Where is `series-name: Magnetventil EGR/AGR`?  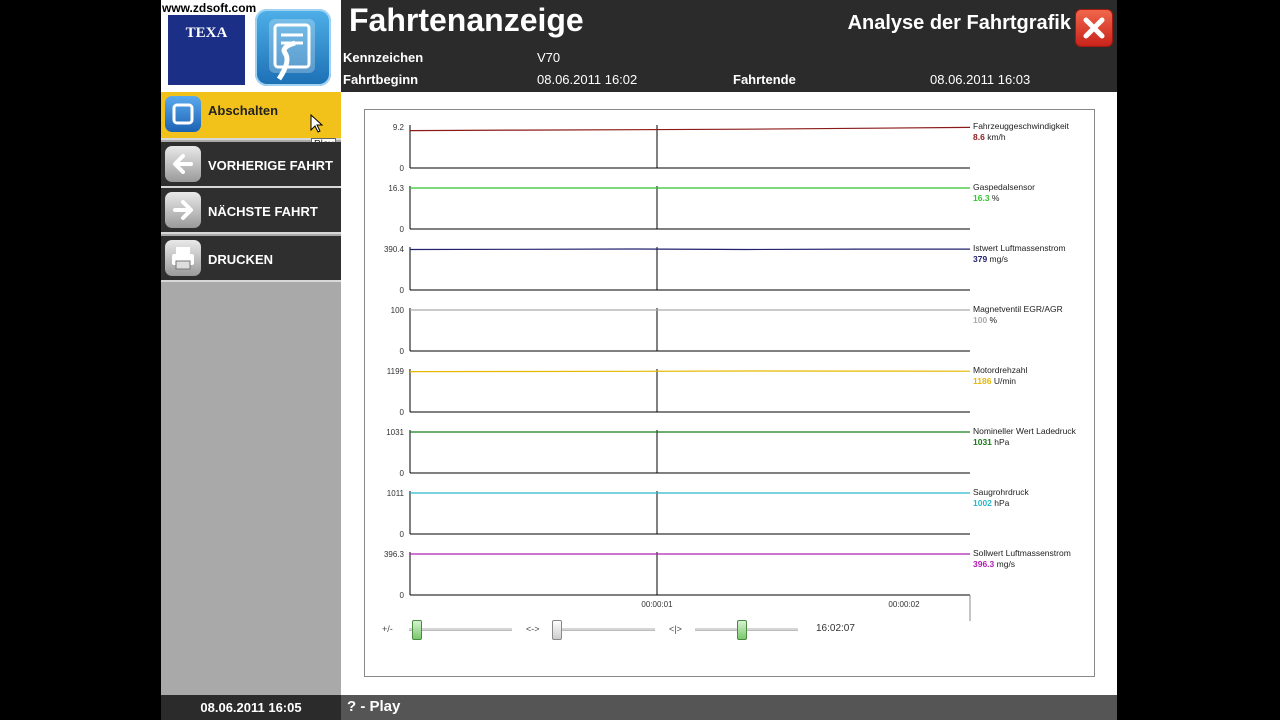 series-name: Magnetventil EGR/AGR is located at coordinates (1018, 309).